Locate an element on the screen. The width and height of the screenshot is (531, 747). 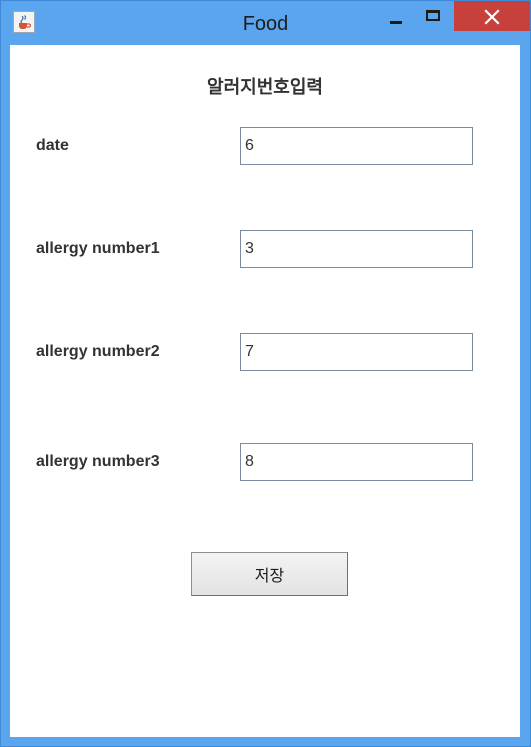
title-bar: Food is located at coordinates (265, 23).